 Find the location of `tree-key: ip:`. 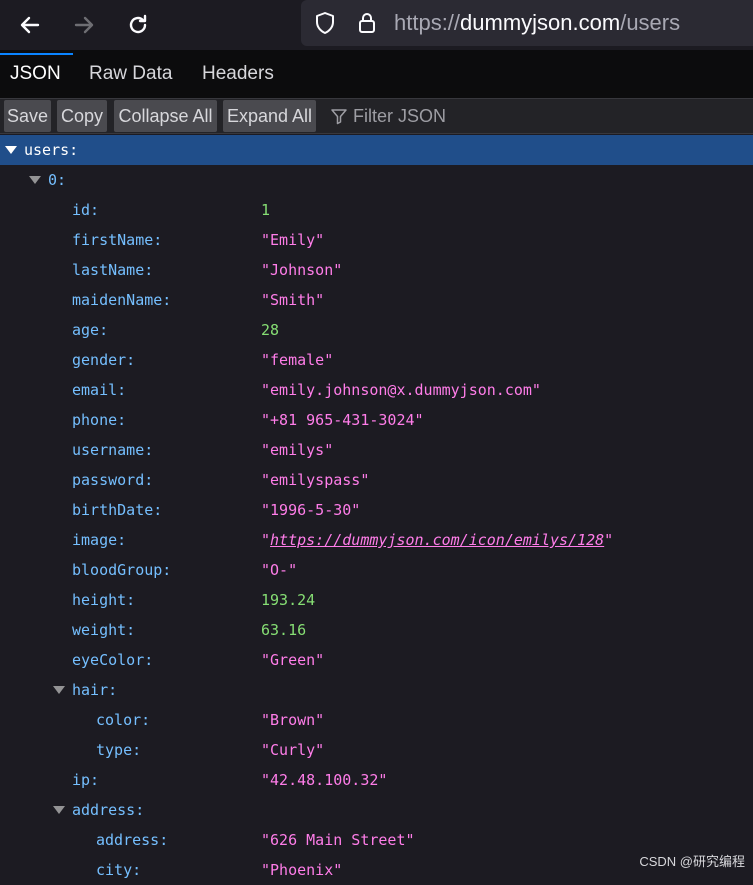

tree-key: ip: is located at coordinates (86, 780).